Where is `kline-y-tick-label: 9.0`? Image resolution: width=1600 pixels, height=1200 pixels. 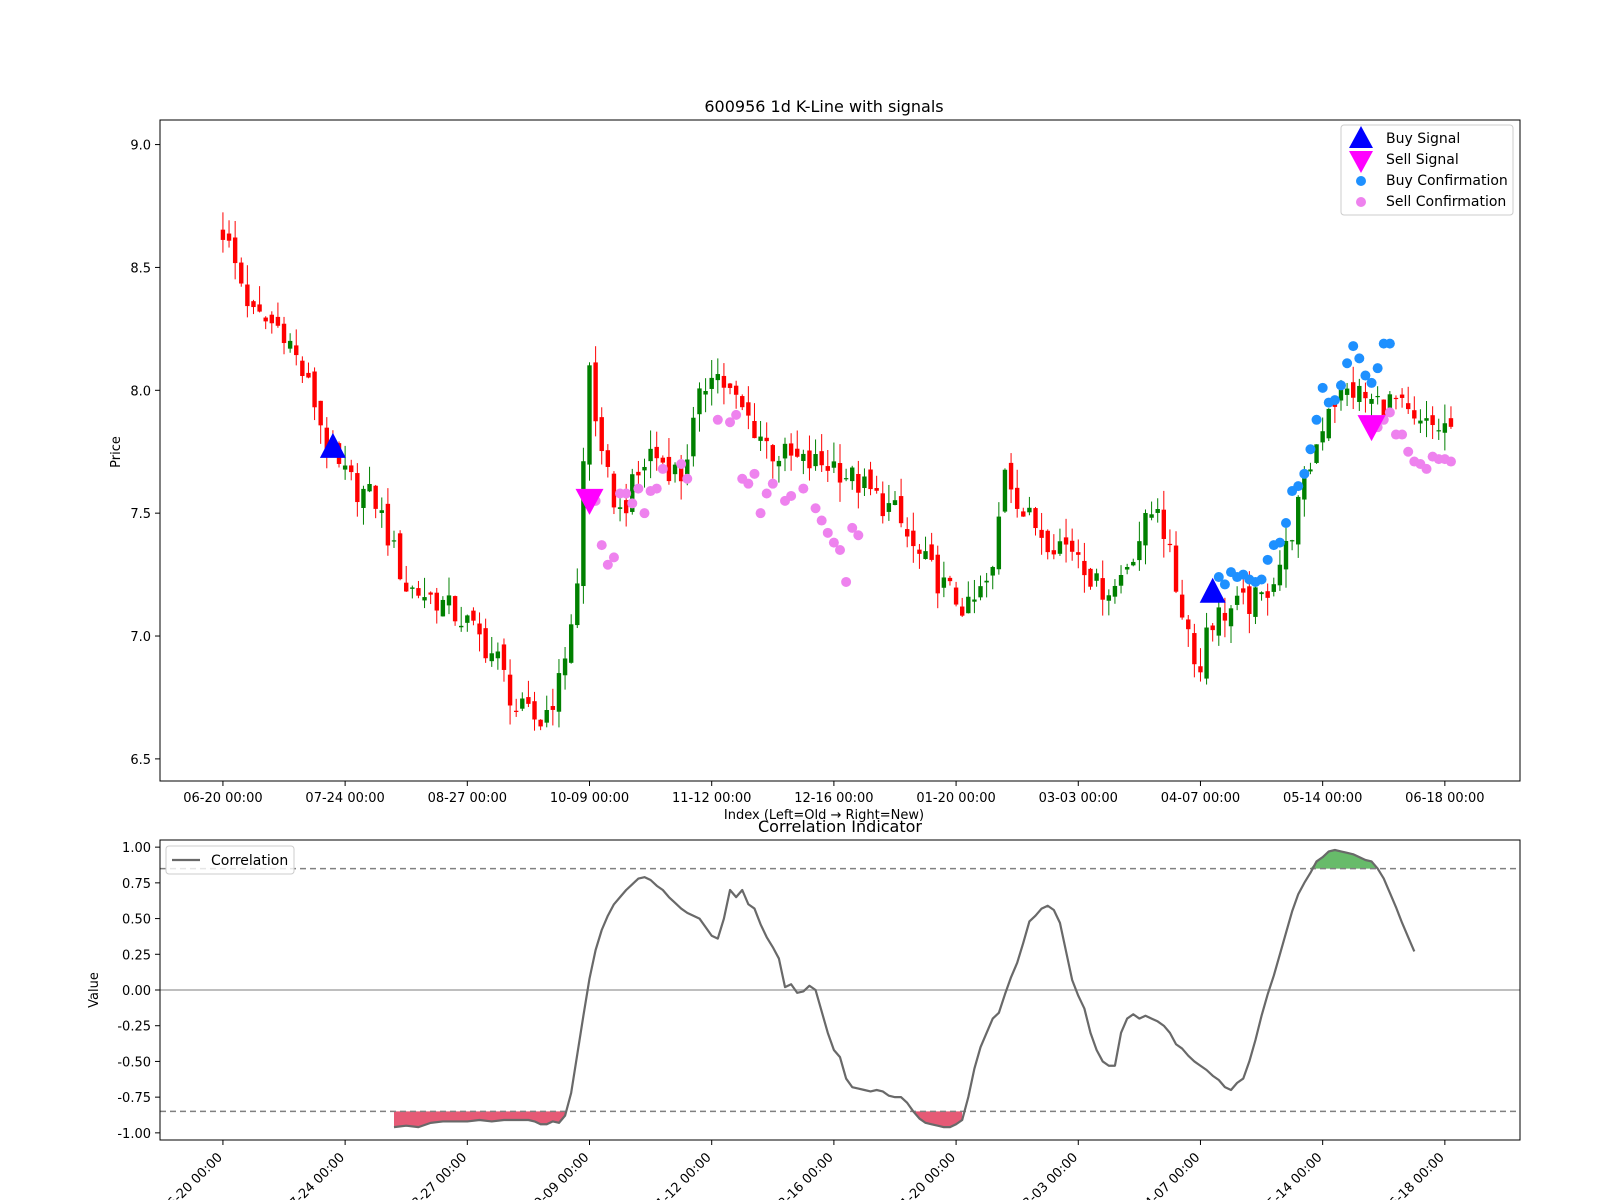
kline-y-tick-label: 9.0 is located at coordinates (140, 146).